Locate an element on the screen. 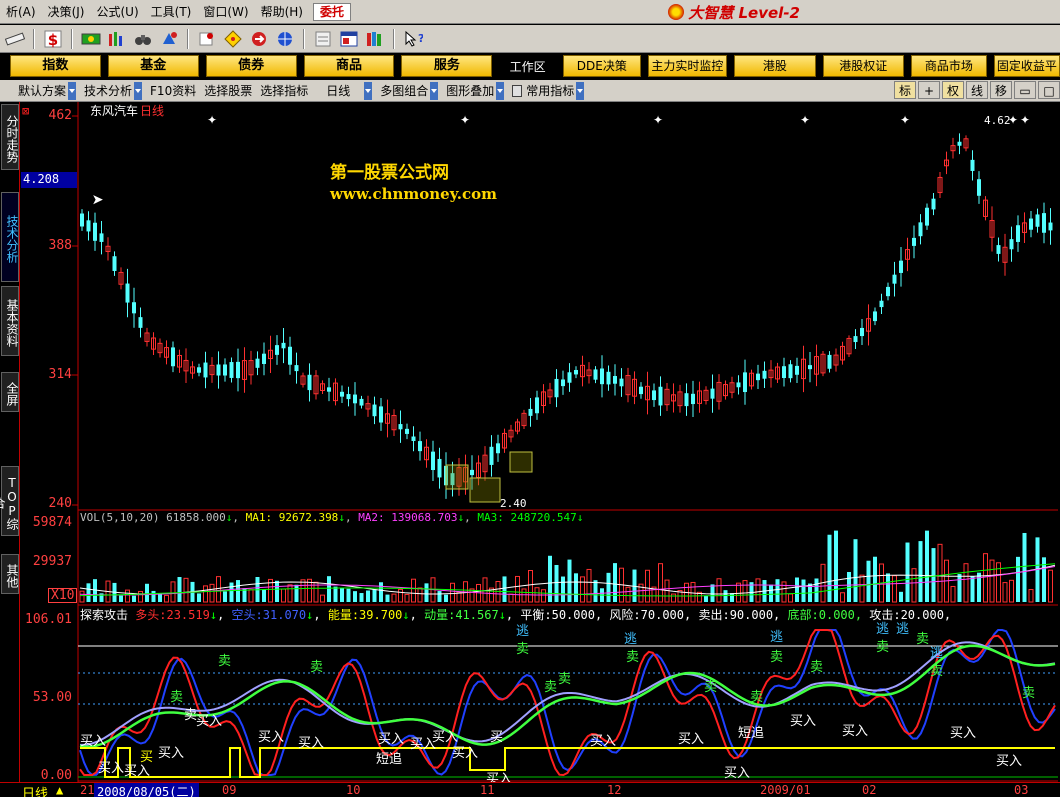  date-tick: 11 is located at coordinates (487, 790).